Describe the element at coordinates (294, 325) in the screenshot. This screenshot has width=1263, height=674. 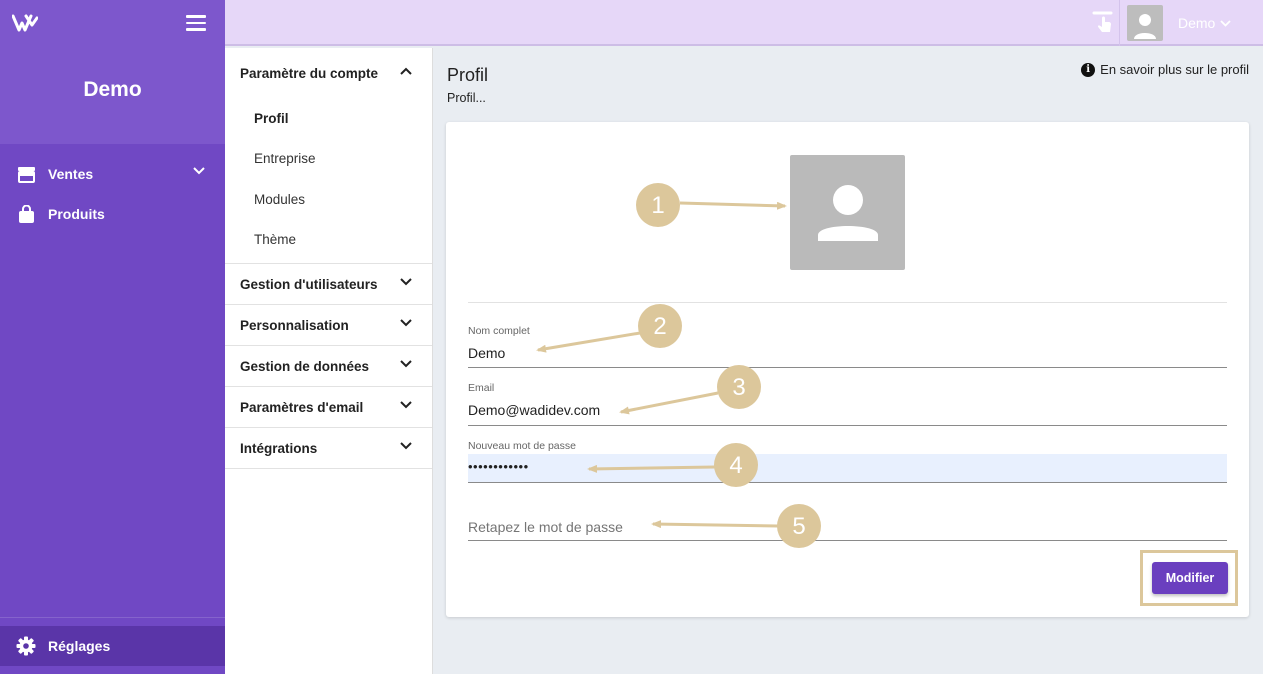
I see `menu-group-label: Personnalisation` at that location.